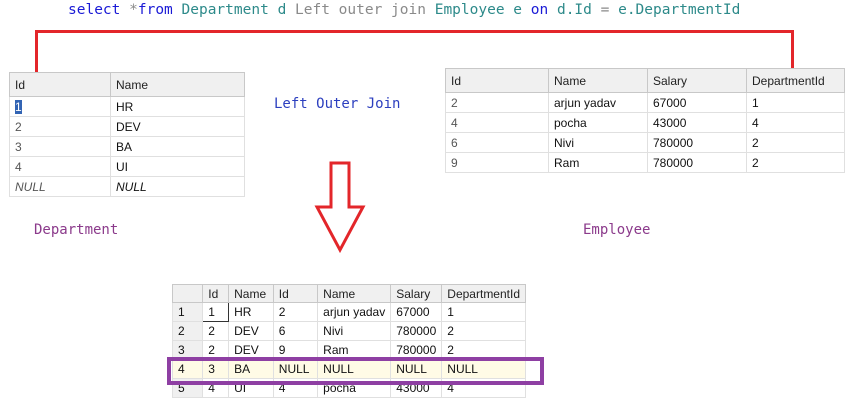 The height and width of the screenshot is (419, 858). I want to click on join-type-label: Left Outer Join, so click(337, 104).